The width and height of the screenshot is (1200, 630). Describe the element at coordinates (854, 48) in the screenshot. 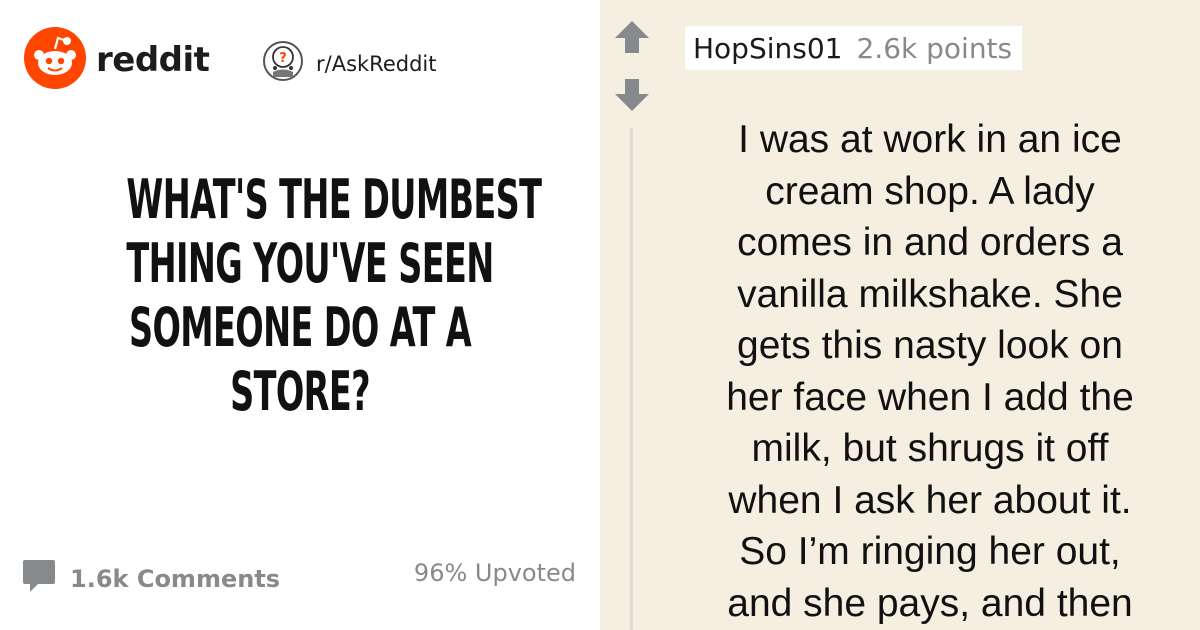

I see `comment-author-box: HopSins01 2.6k points` at that location.